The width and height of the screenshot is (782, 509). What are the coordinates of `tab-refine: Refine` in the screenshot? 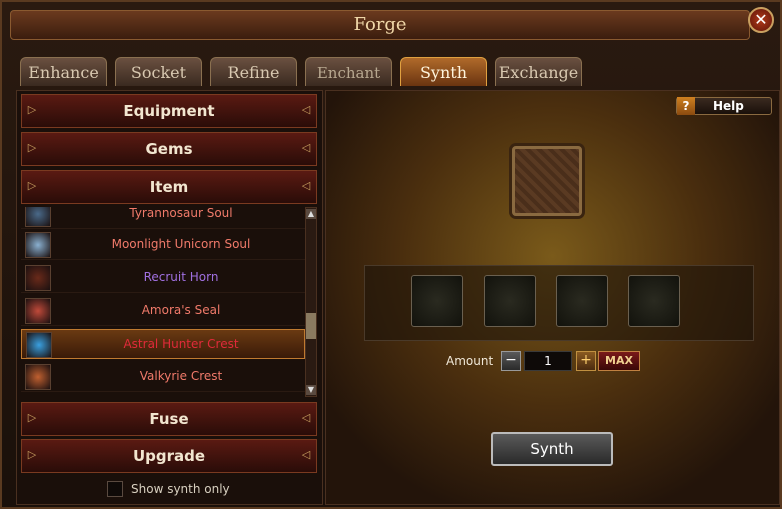 It's located at (253, 71).